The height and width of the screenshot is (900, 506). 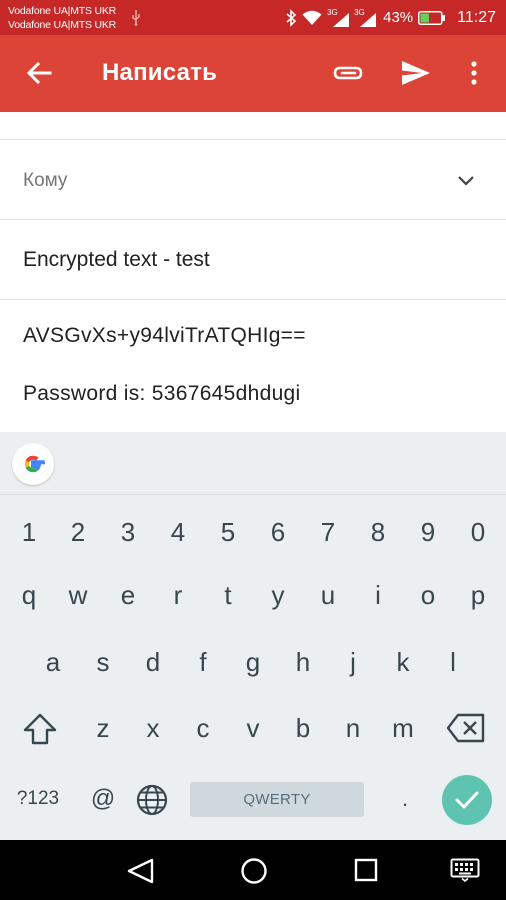 What do you see at coordinates (178, 595) in the screenshot?
I see `key-r: r` at bounding box center [178, 595].